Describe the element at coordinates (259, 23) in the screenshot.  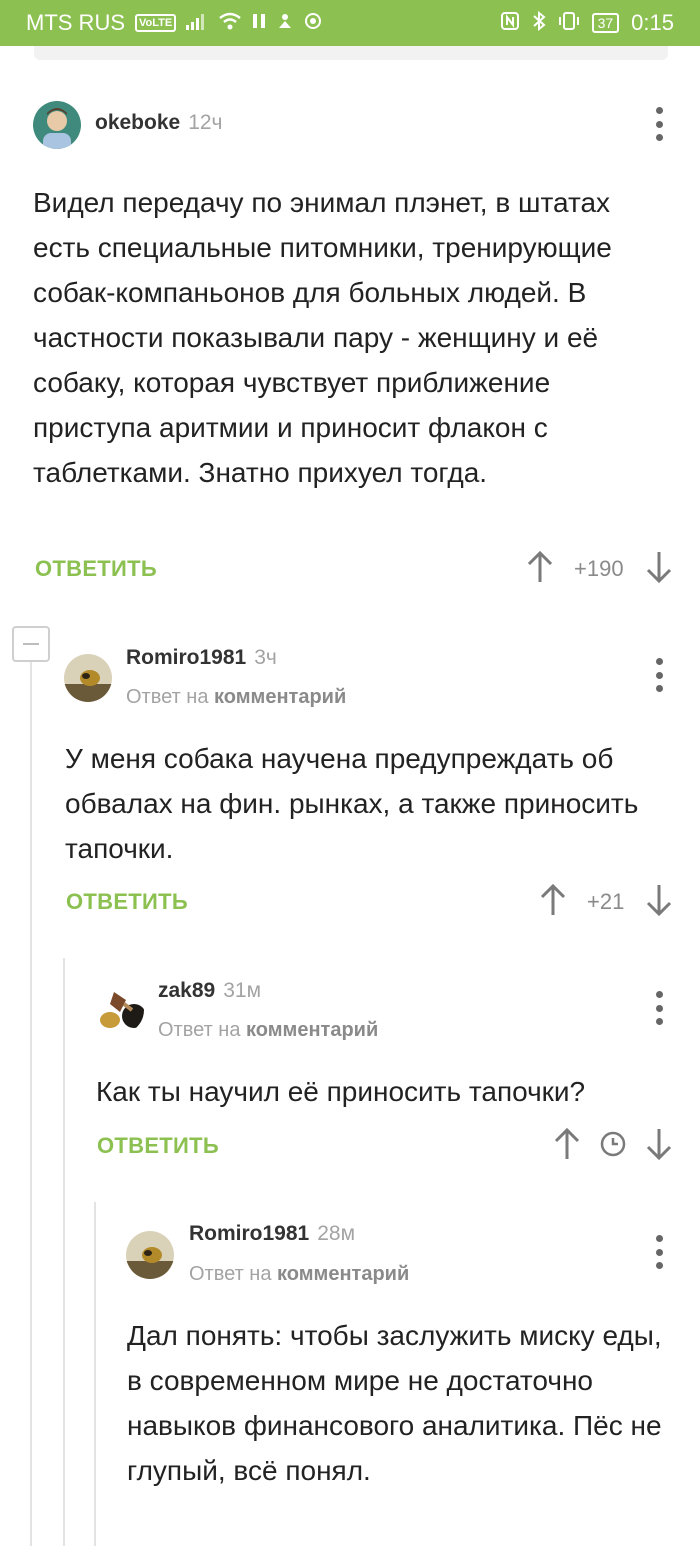
I see `pause-icon` at that location.